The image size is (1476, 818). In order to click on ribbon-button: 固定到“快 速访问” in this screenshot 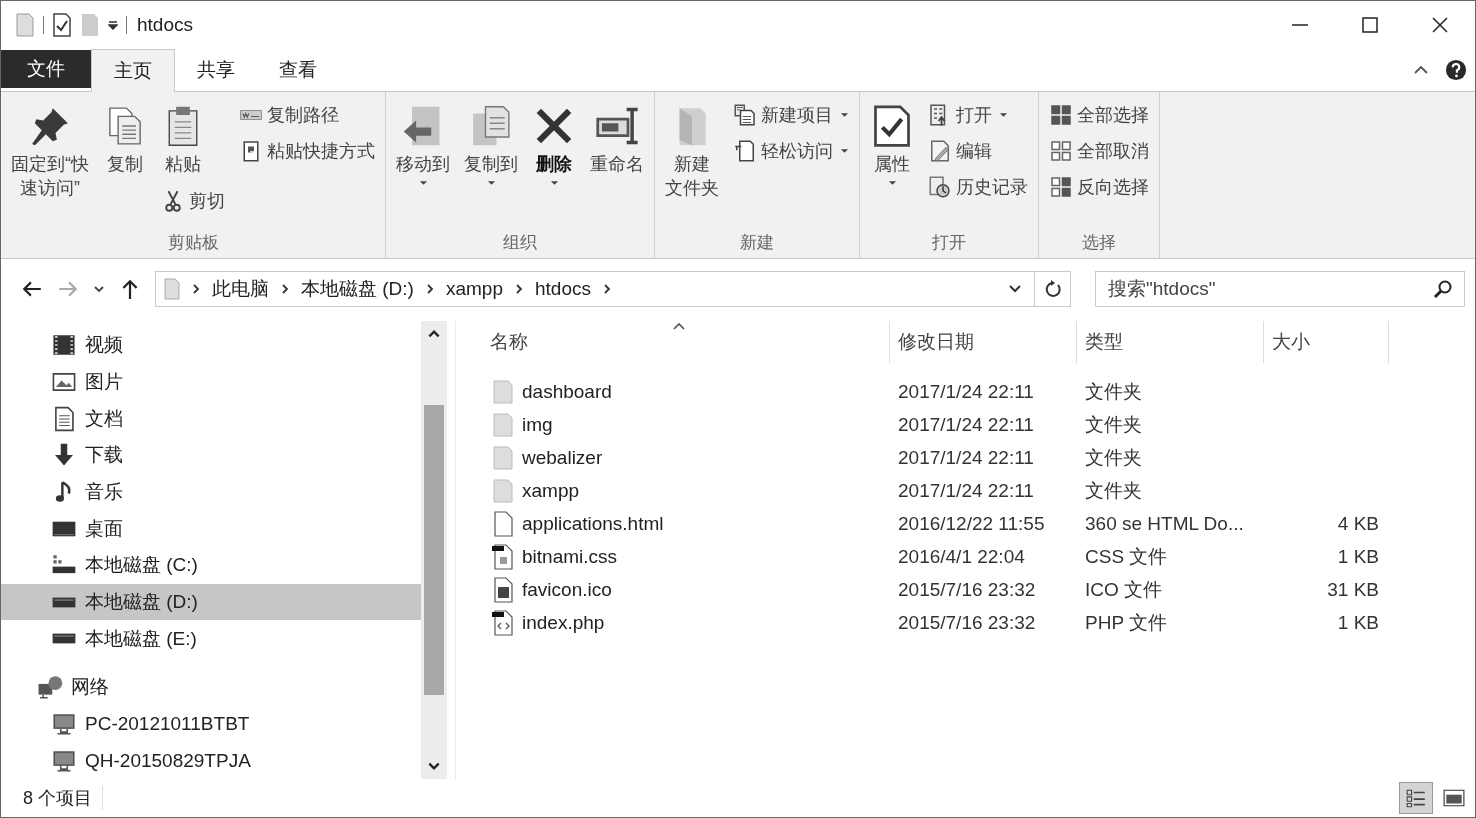, I will do `click(50, 152)`.